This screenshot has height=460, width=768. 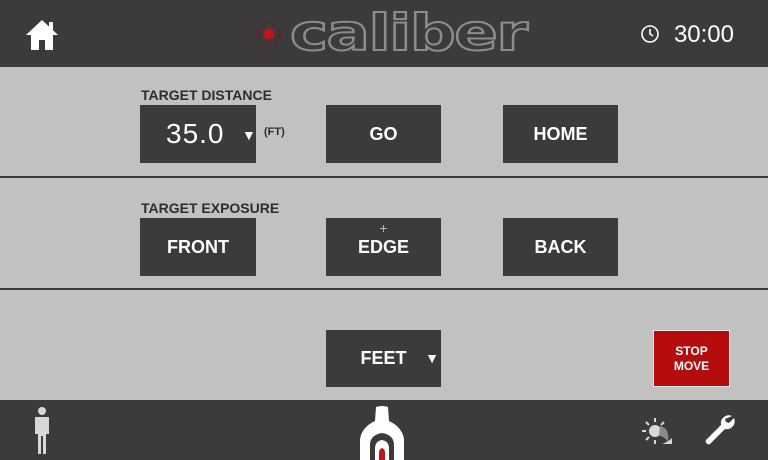 I want to click on target-silhouette-icon, so click(x=382, y=432).